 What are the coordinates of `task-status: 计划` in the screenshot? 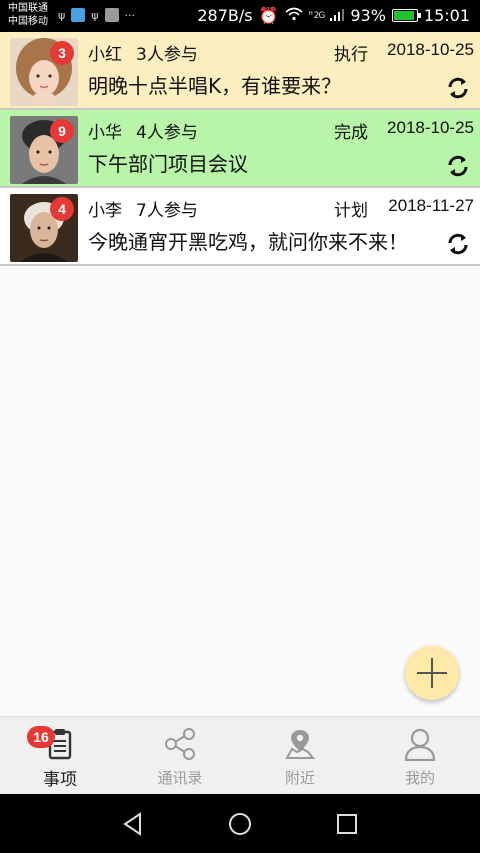 It's located at (351, 211).